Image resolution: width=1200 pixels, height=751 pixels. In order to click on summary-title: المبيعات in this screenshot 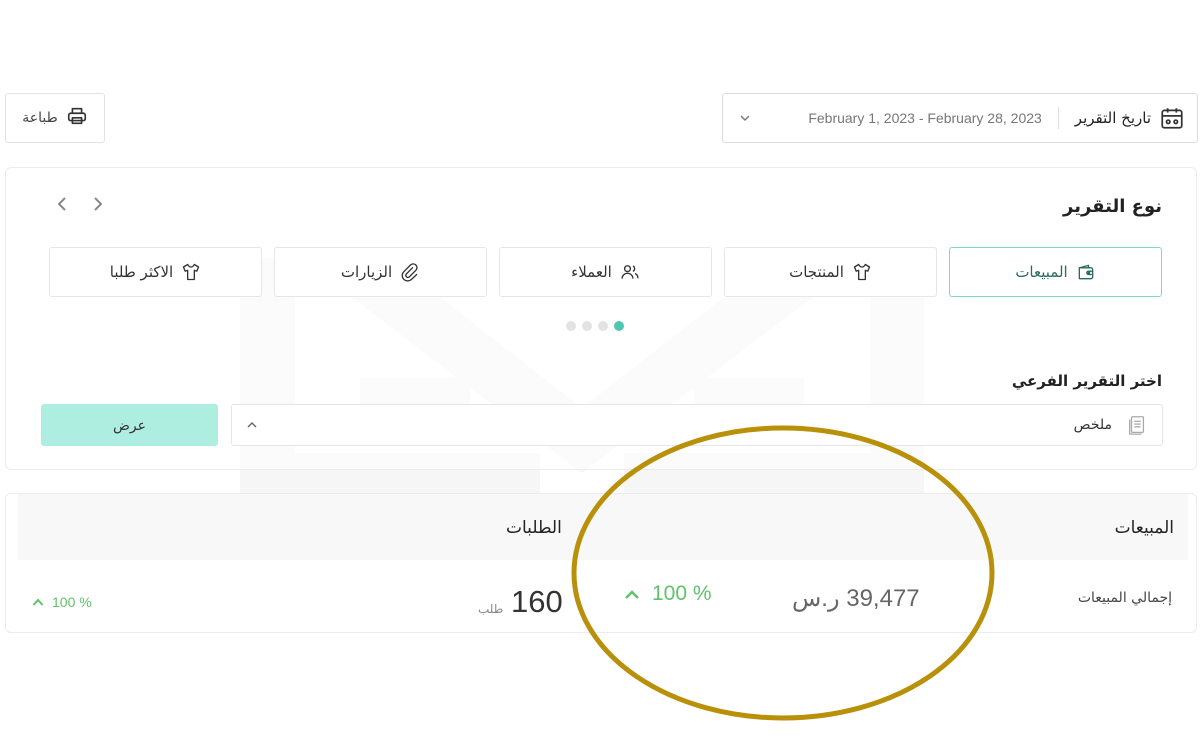, I will do `click(1144, 528)`.